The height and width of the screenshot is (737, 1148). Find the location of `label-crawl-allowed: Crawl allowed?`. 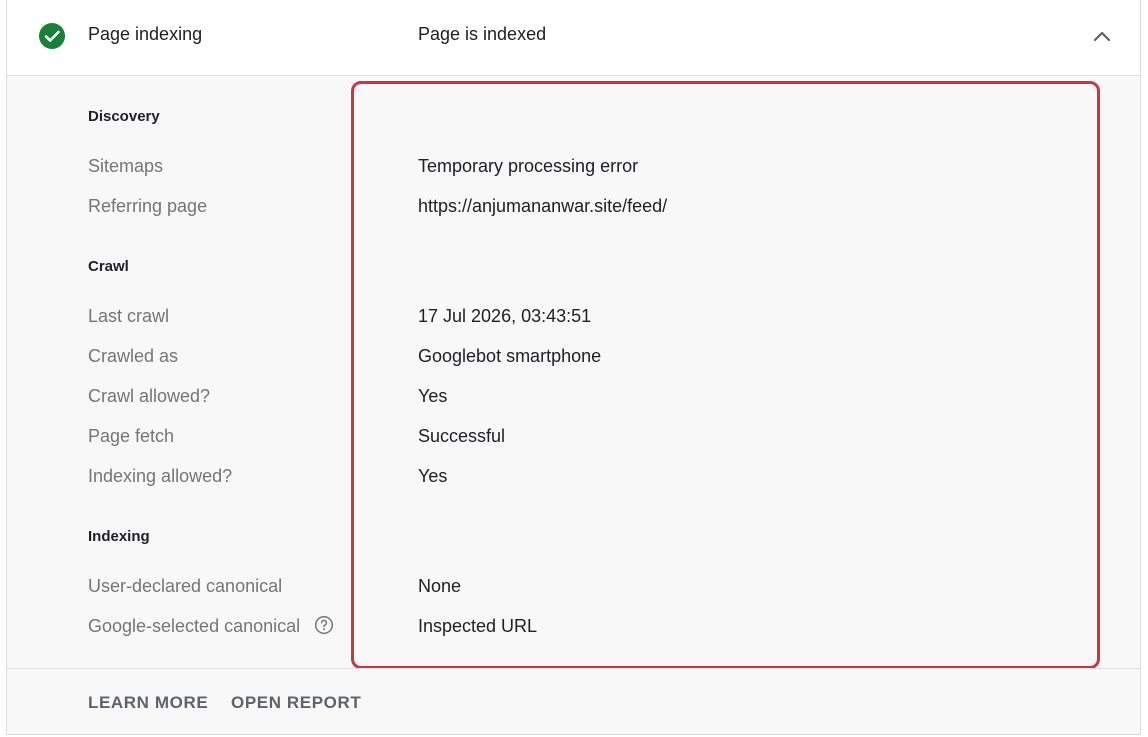

label-crawl-allowed: Crawl allowed? is located at coordinates (149, 396).